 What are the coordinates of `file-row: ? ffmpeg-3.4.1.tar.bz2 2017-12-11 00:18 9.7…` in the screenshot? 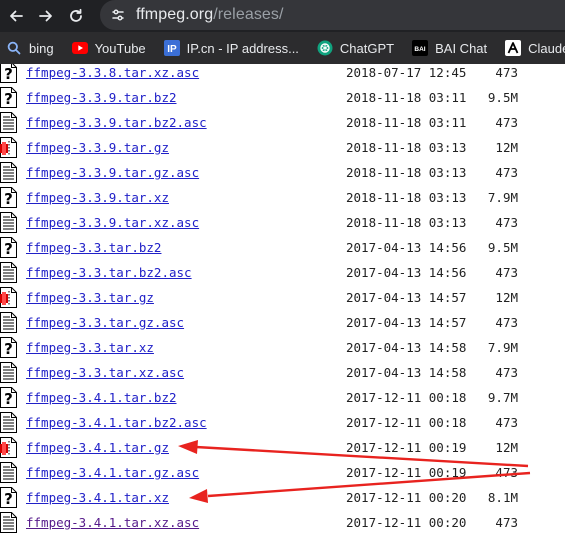 It's located at (282, 397).